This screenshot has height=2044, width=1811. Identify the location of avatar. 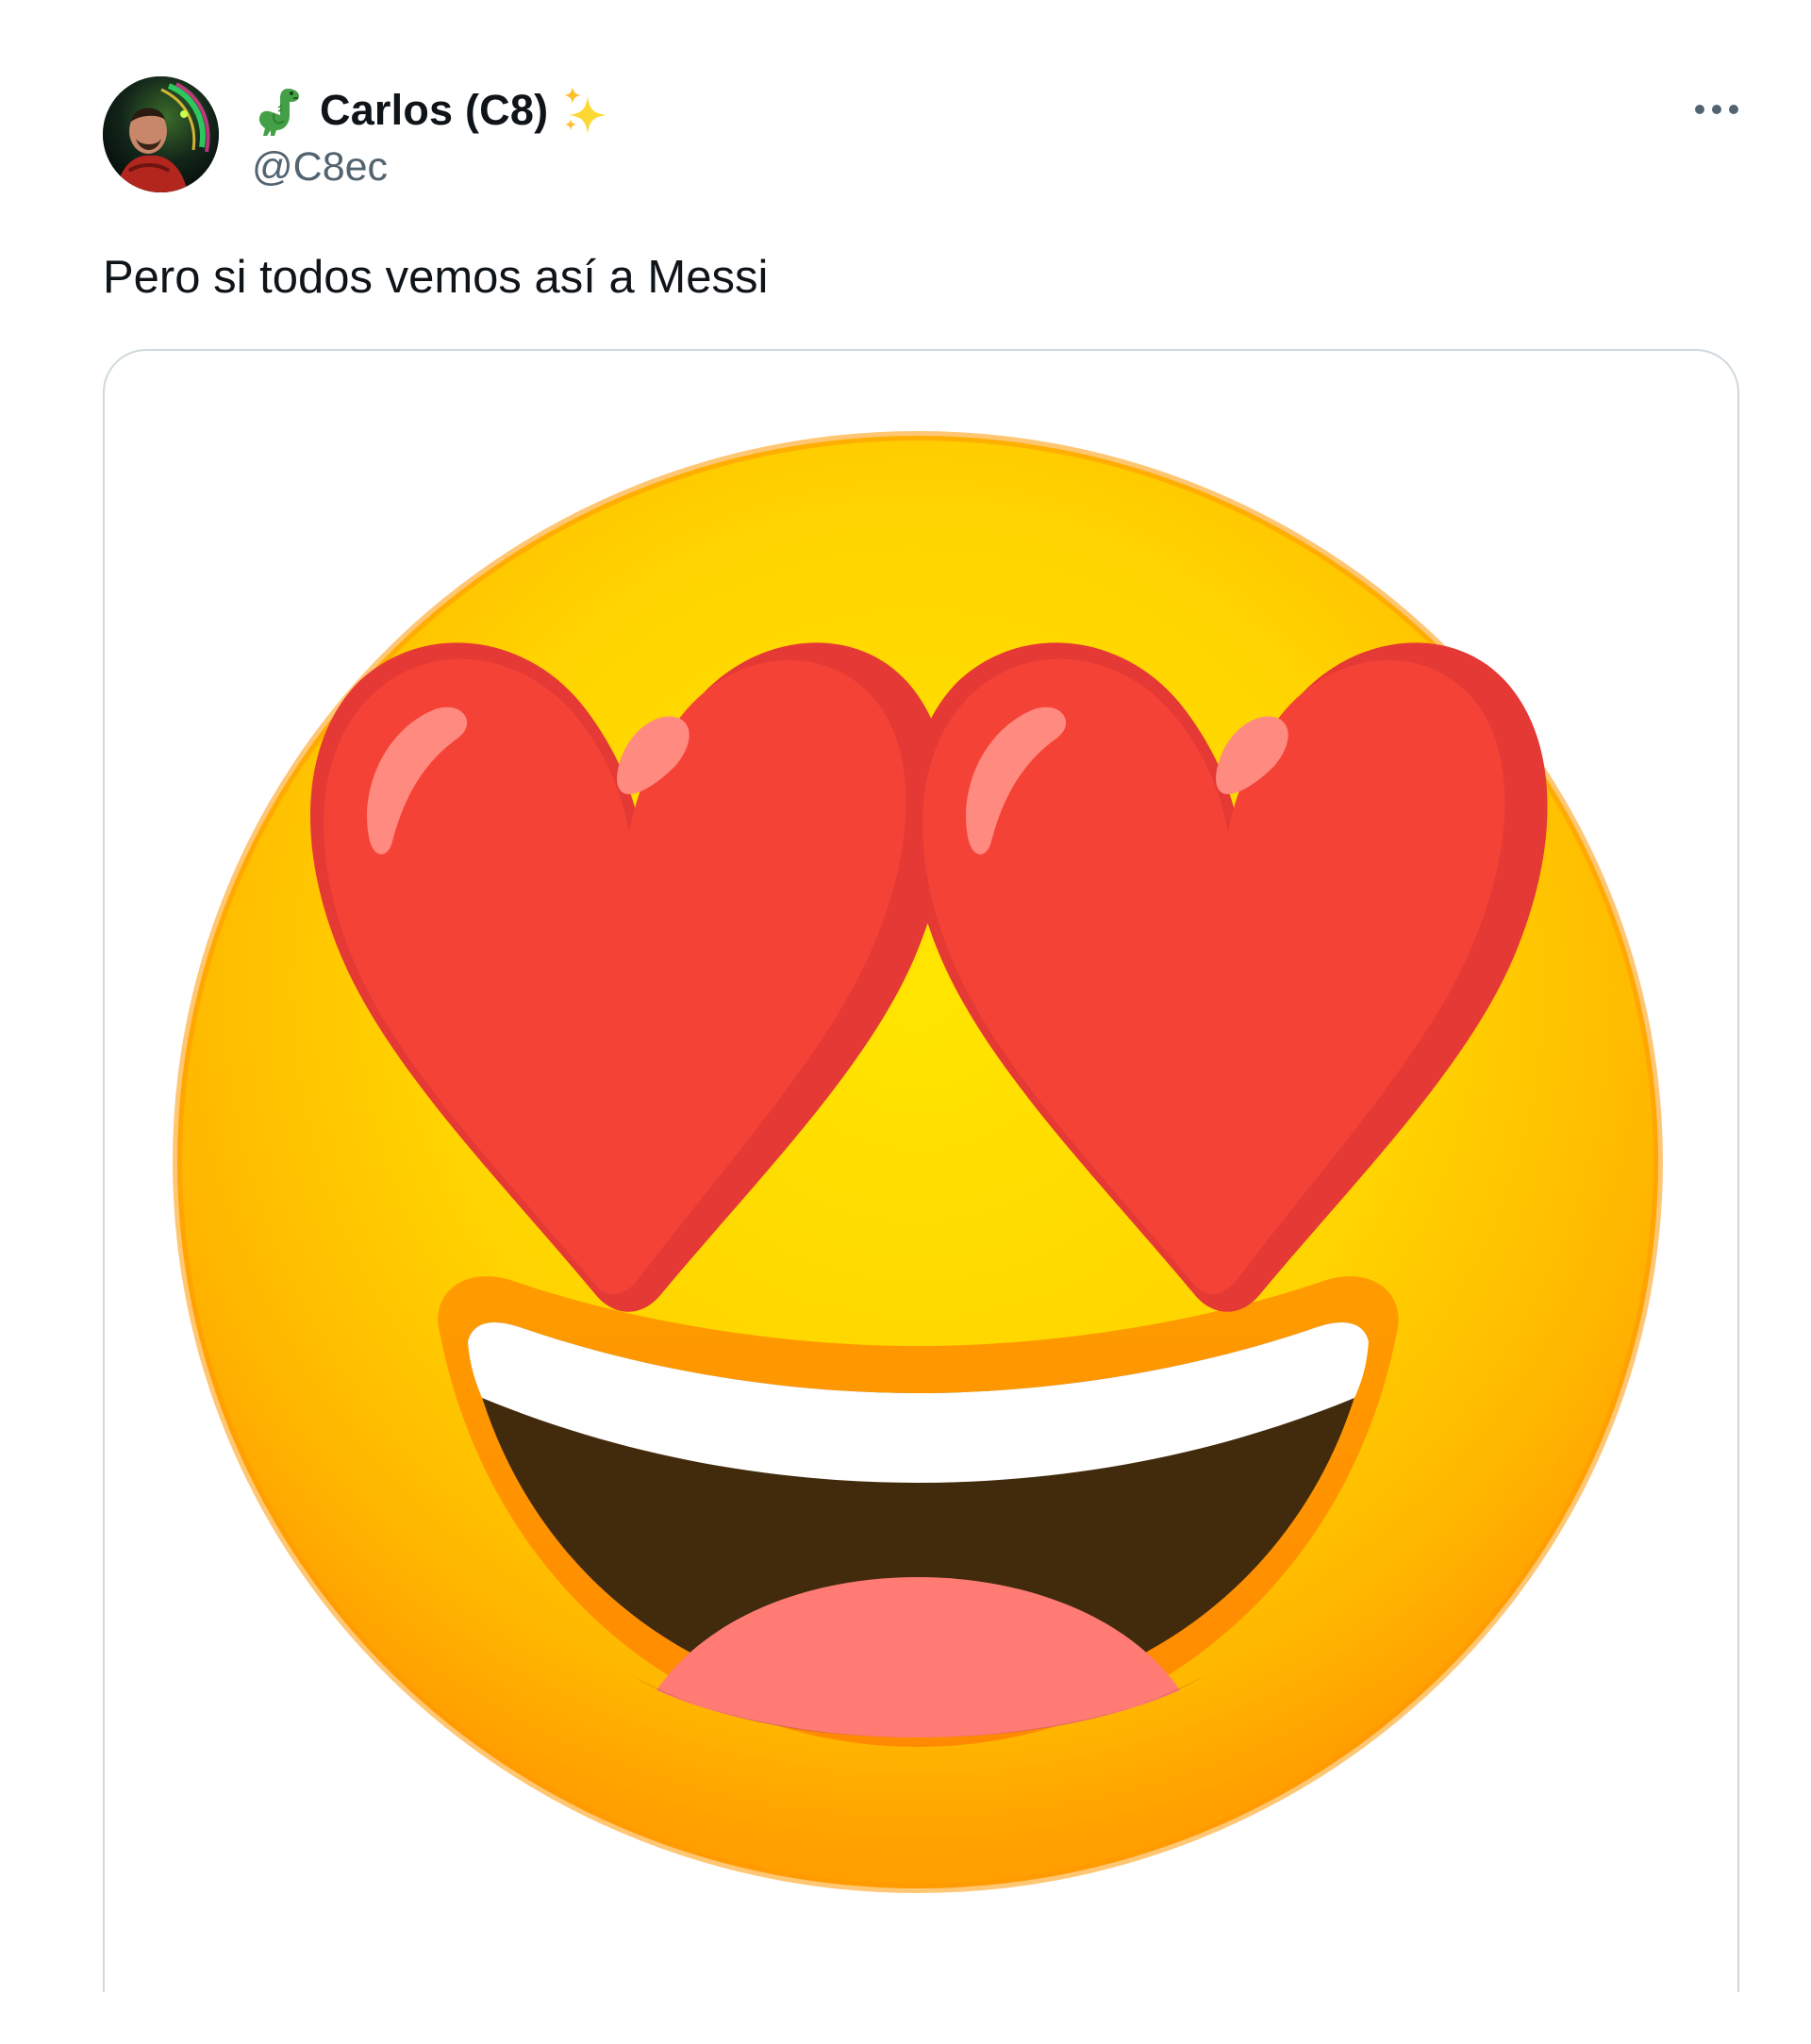
(161, 134).